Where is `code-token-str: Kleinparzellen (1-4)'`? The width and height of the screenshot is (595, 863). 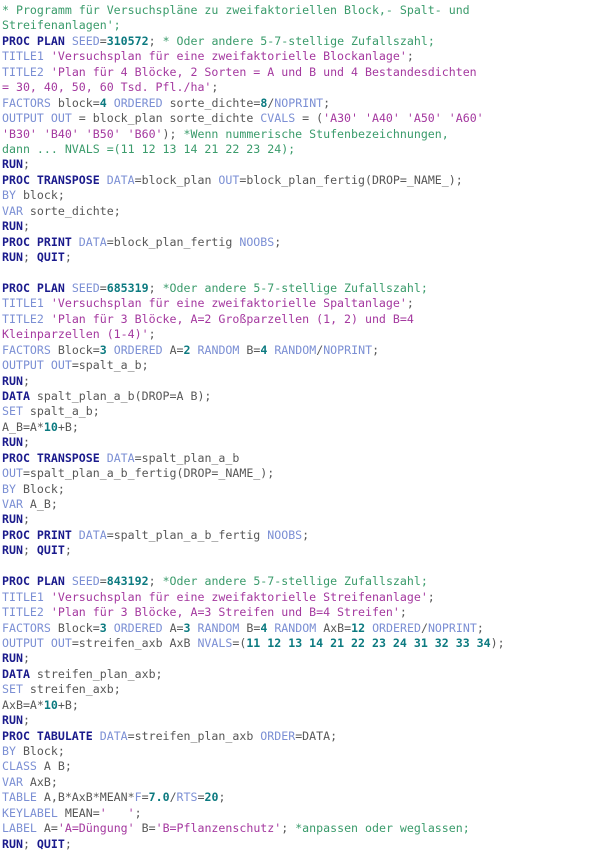
code-token-str: Kleinparzellen (1-4)' is located at coordinates (75, 334).